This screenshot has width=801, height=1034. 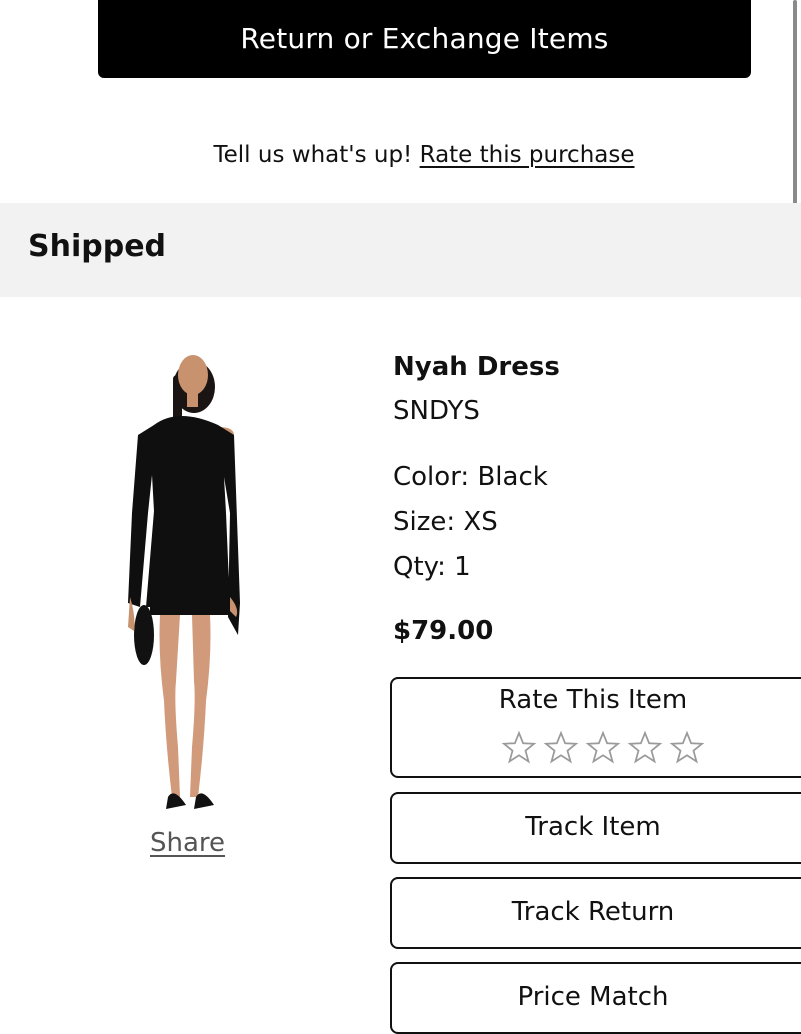 What do you see at coordinates (595, 727) in the screenshot?
I see `rate-item-box: Rate This Item` at bounding box center [595, 727].